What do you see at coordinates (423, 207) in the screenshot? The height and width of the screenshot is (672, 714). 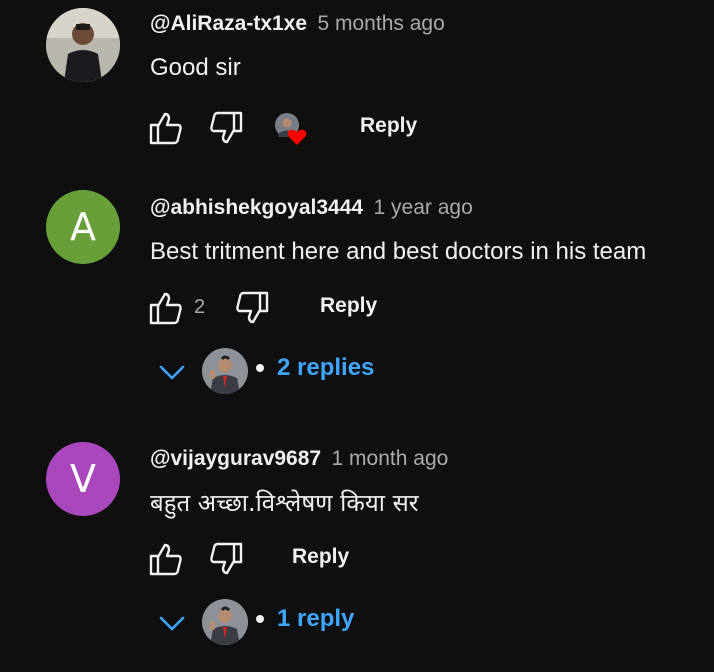 I see `comment-time: 1 year ago` at bounding box center [423, 207].